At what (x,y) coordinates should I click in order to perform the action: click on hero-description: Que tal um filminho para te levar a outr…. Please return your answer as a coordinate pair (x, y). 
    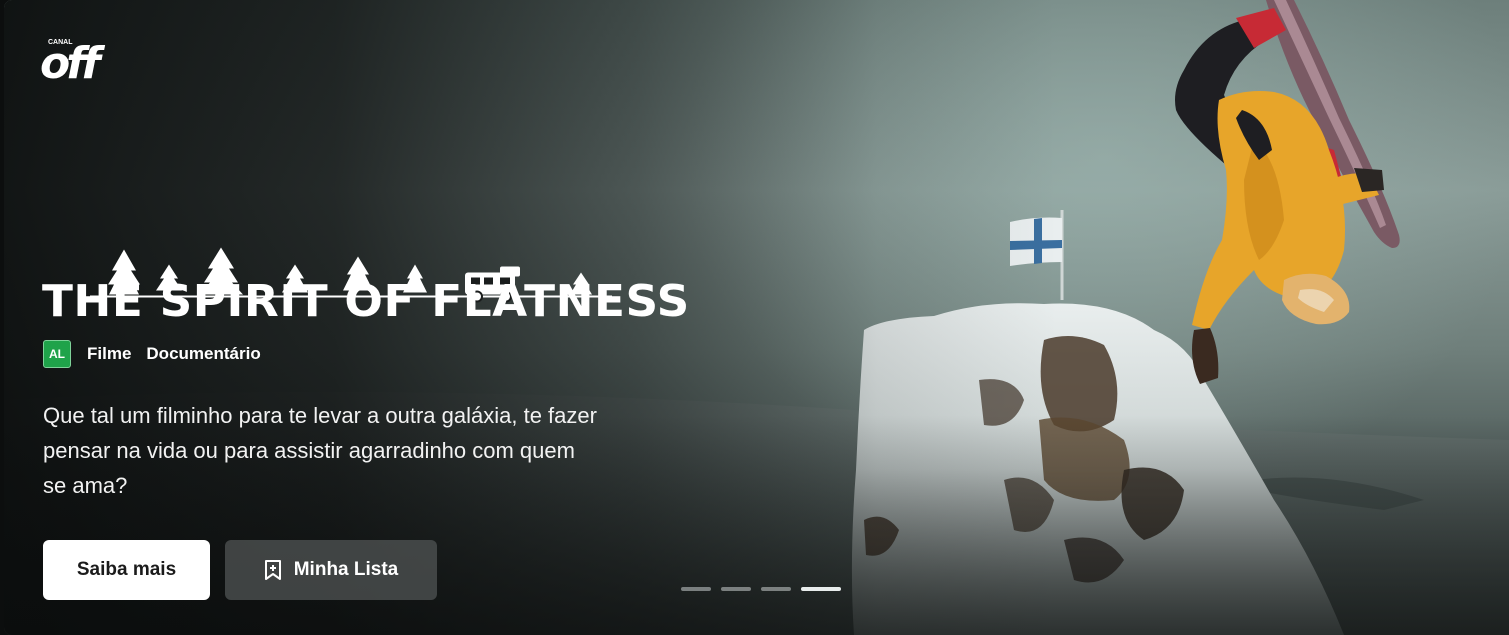
    Looking at the image, I should click on (320, 450).